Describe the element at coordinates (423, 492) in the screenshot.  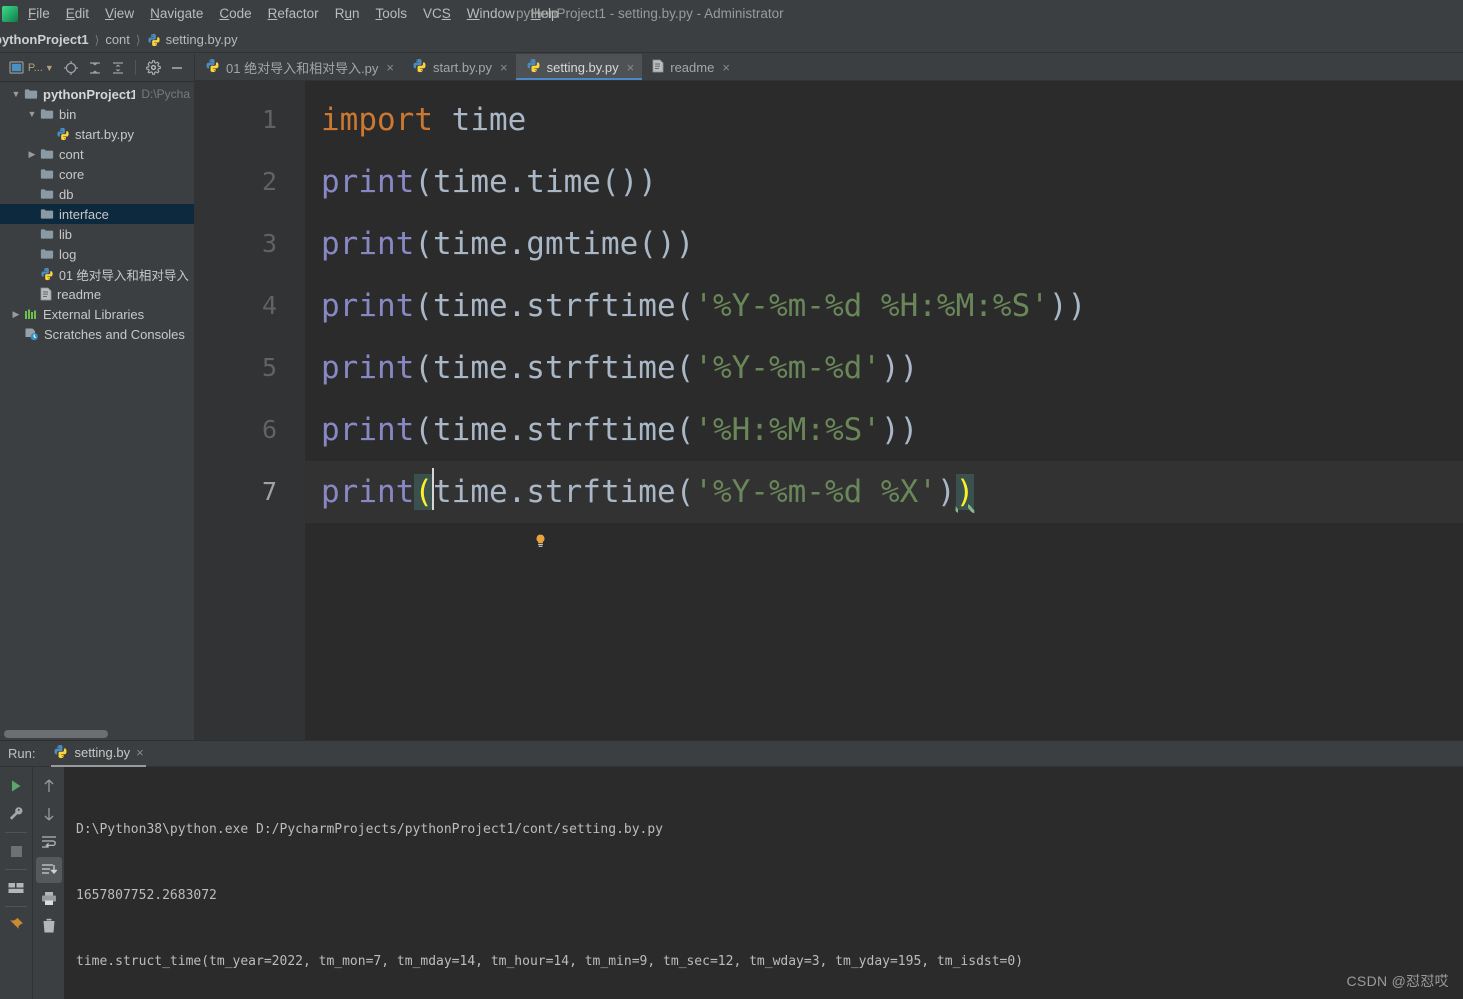
I see `matching-bracket-open: (` at that location.